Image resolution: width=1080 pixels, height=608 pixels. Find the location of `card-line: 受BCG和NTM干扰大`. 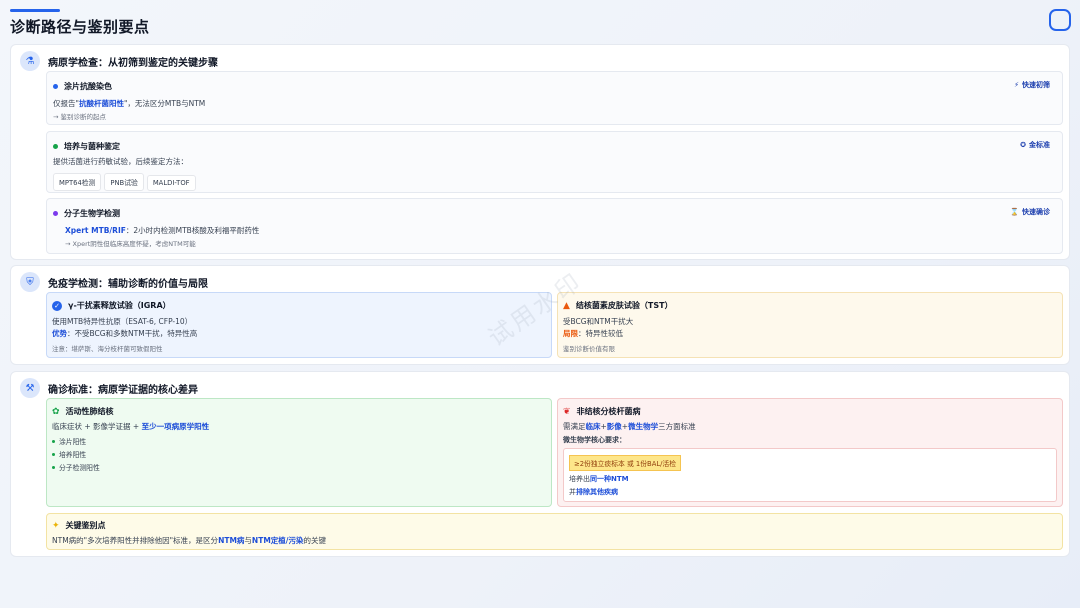

card-line: 受BCG和NTM干扰大 is located at coordinates (598, 321).